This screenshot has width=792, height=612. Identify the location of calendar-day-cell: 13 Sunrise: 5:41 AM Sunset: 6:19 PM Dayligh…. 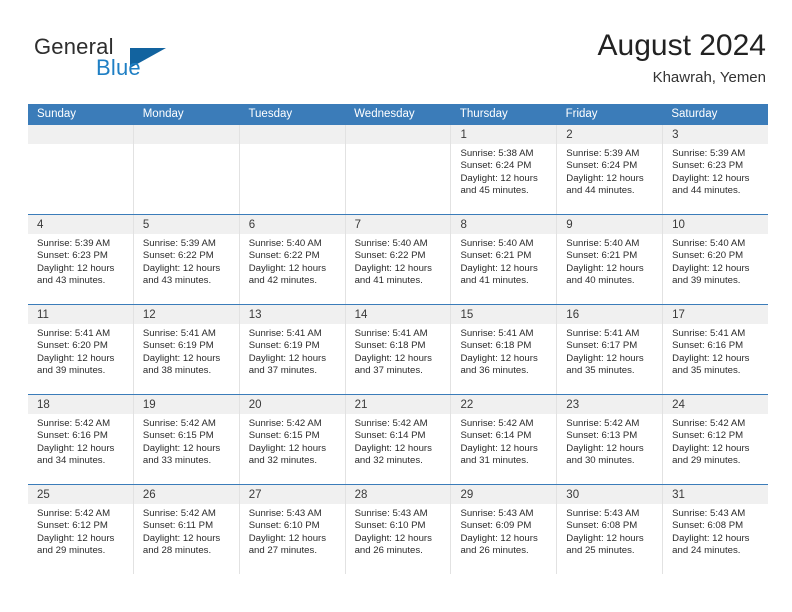
(292, 349).